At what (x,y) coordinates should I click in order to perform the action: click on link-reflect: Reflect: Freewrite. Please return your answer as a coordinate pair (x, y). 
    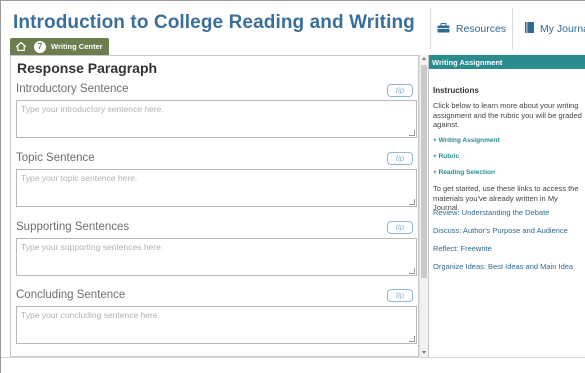
    Looking at the image, I should click on (462, 248).